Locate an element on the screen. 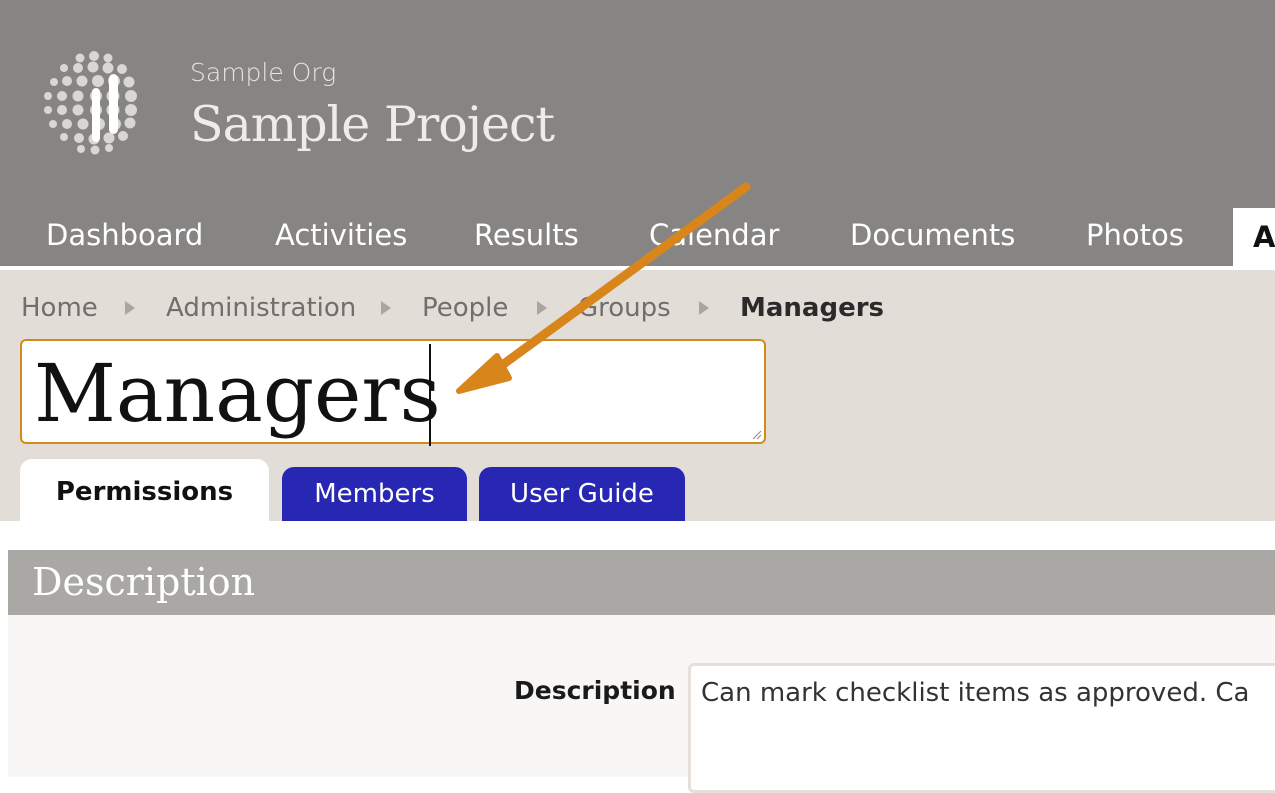  nav-activities: Activities is located at coordinates (341, 235).